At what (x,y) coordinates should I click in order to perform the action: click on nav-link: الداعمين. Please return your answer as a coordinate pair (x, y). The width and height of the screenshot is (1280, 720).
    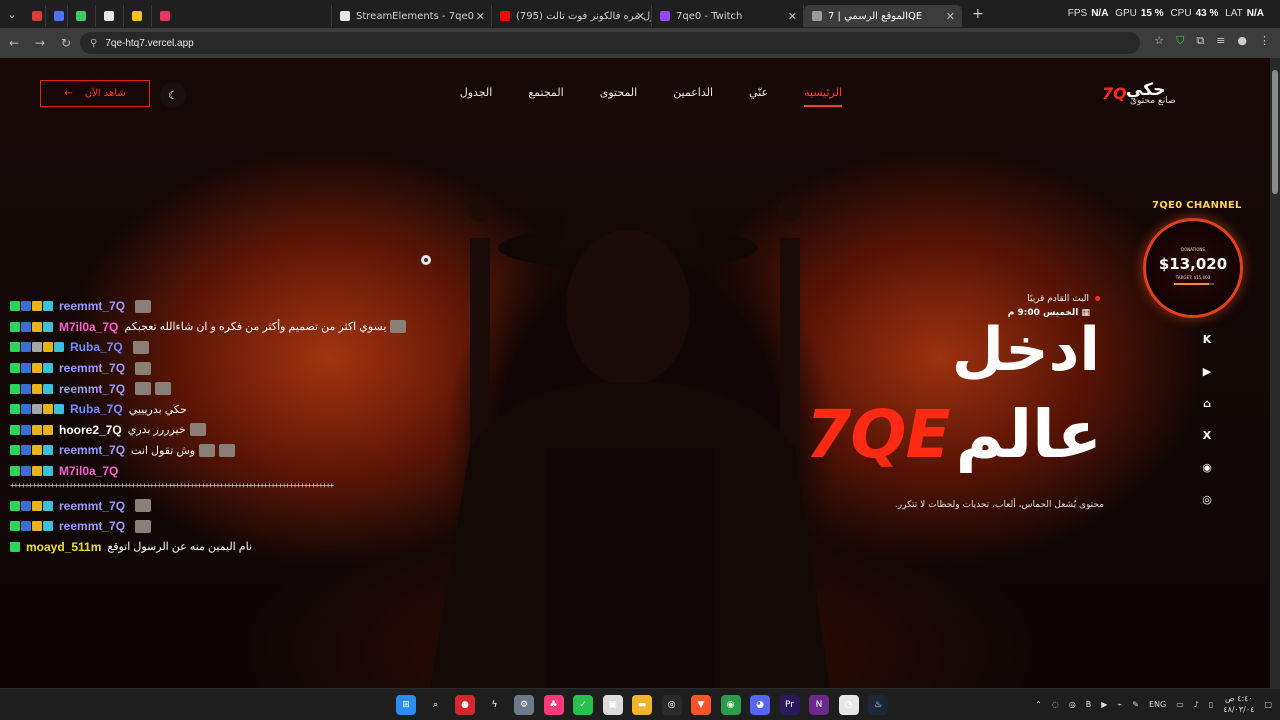
    Looking at the image, I should click on (693, 96).